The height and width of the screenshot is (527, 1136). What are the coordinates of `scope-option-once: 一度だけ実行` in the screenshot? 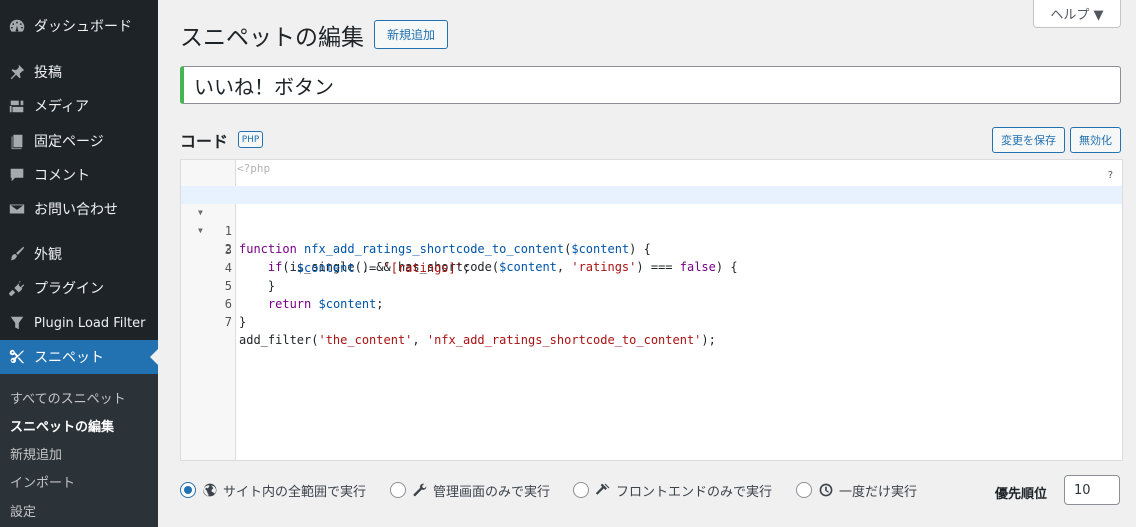 It's located at (856, 490).